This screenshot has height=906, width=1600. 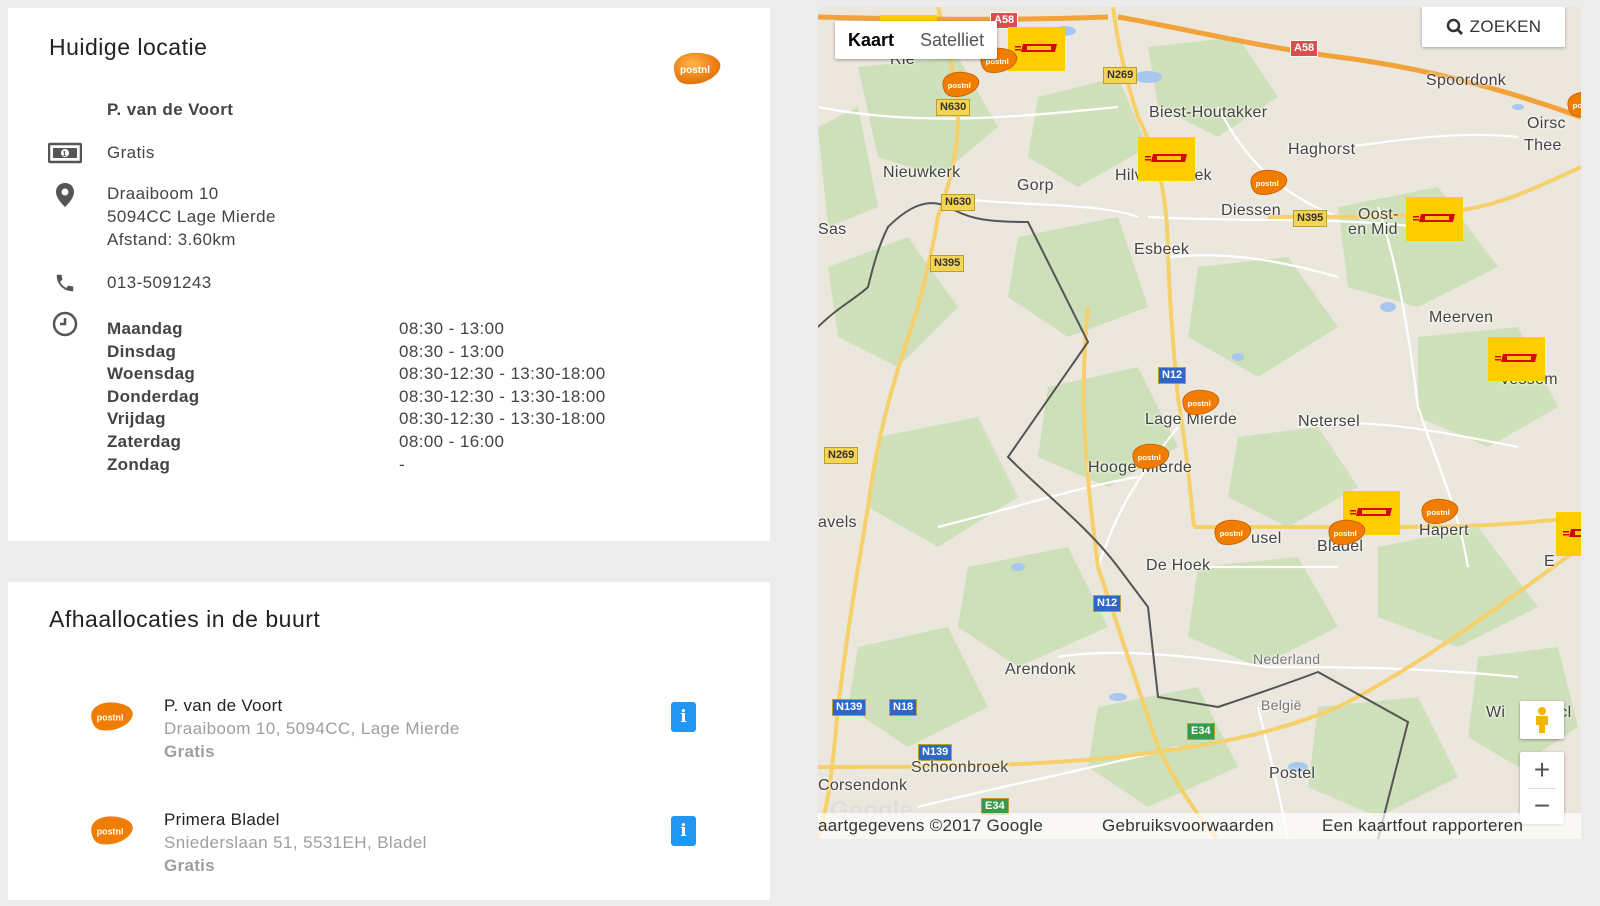 What do you see at coordinates (185, 619) in the screenshot?
I see `nearby-locations-title: Afhaallocaties in de buurt` at bounding box center [185, 619].